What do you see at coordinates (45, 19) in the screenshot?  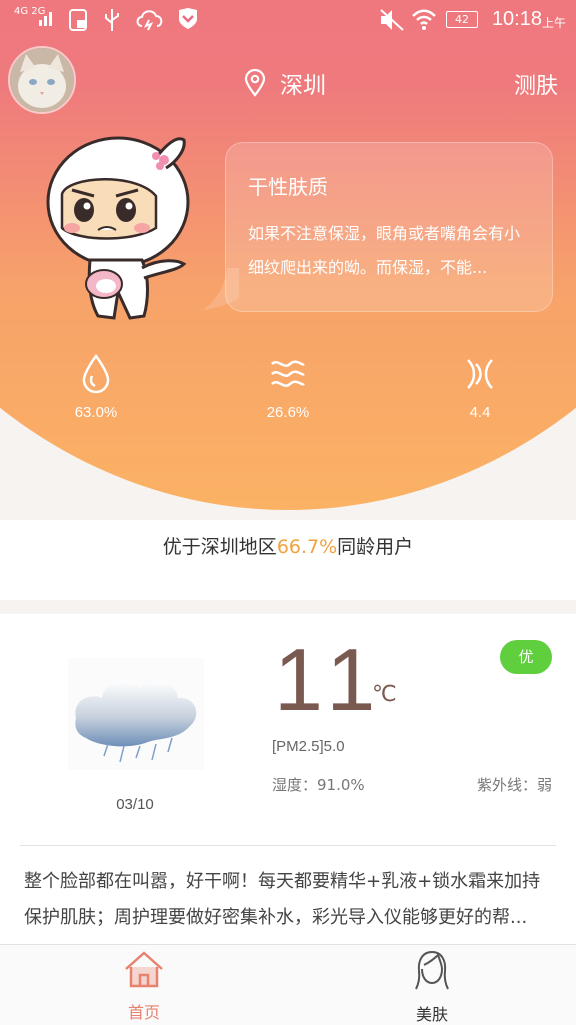 I see `signal-bars-icon` at bounding box center [45, 19].